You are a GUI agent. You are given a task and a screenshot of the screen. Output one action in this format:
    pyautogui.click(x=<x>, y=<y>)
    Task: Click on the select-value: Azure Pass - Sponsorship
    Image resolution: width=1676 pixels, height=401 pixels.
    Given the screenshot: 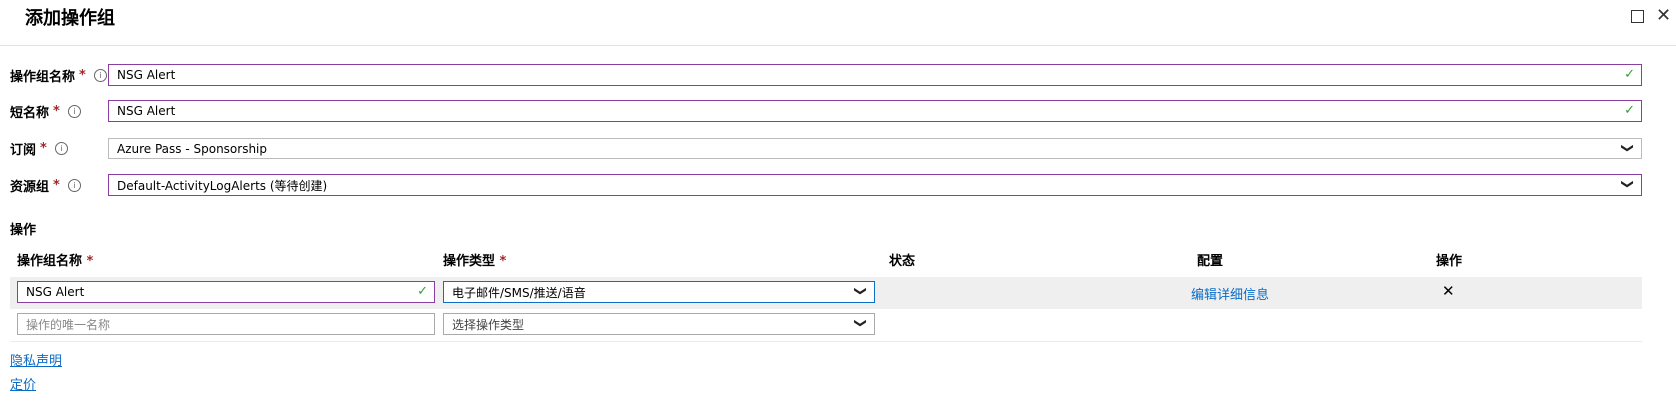 What is the action you would take?
    pyautogui.click(x=192, y=148)
    